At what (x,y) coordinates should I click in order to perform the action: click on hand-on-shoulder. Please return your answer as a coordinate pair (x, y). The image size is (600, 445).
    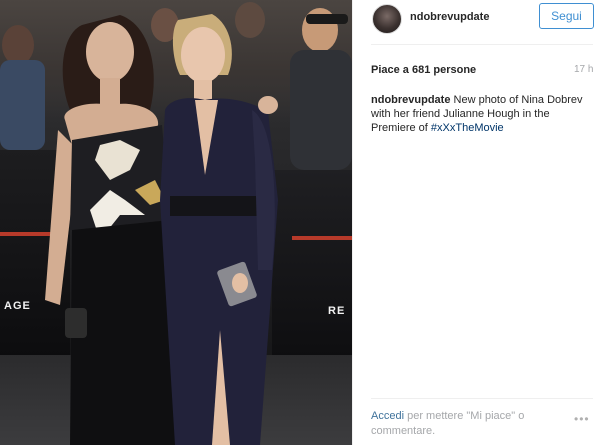
    Looking at the image, I should click on (268, 105).